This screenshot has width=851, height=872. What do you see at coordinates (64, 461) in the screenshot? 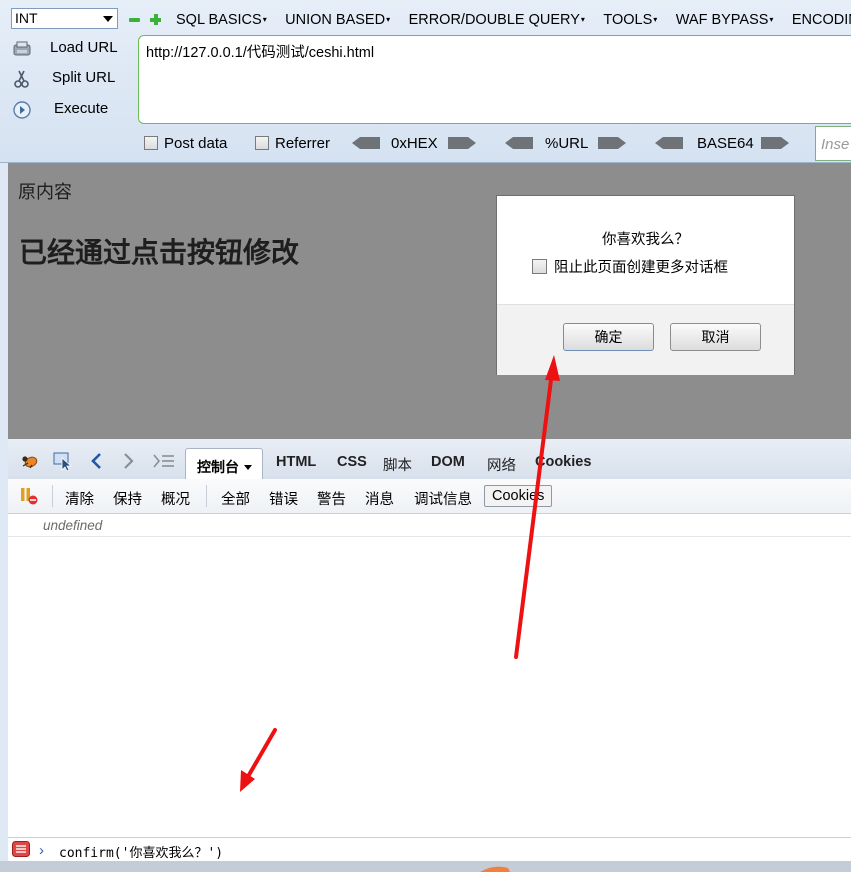
I see `inspect-icon` at bounding box center [64, 461].